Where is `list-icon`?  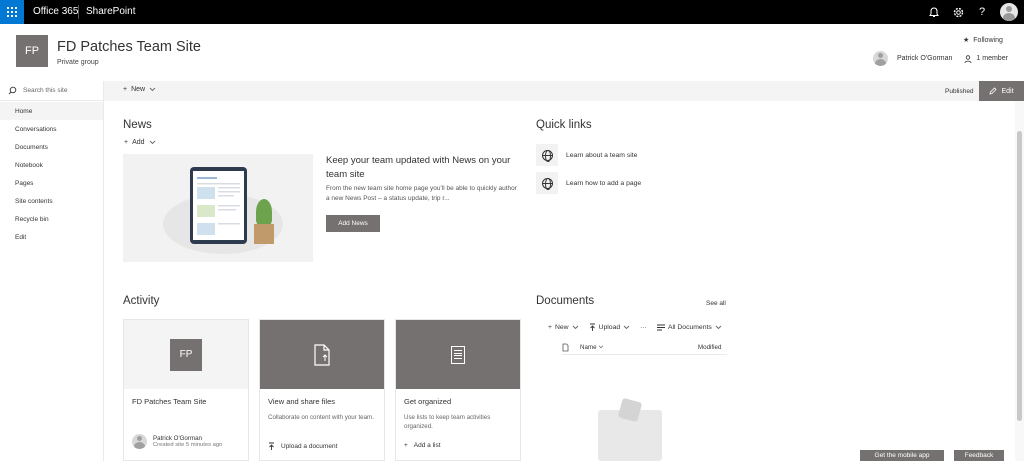
list-icon is located at coordinates (458, 354).